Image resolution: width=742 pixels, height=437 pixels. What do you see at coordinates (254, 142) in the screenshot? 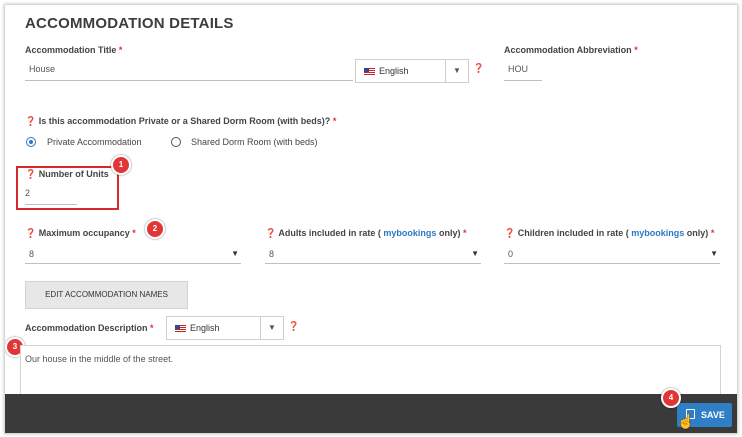
I see `radio-shared-label: Shared Dorm Room (with beds)` at bounding box center [254, 142].